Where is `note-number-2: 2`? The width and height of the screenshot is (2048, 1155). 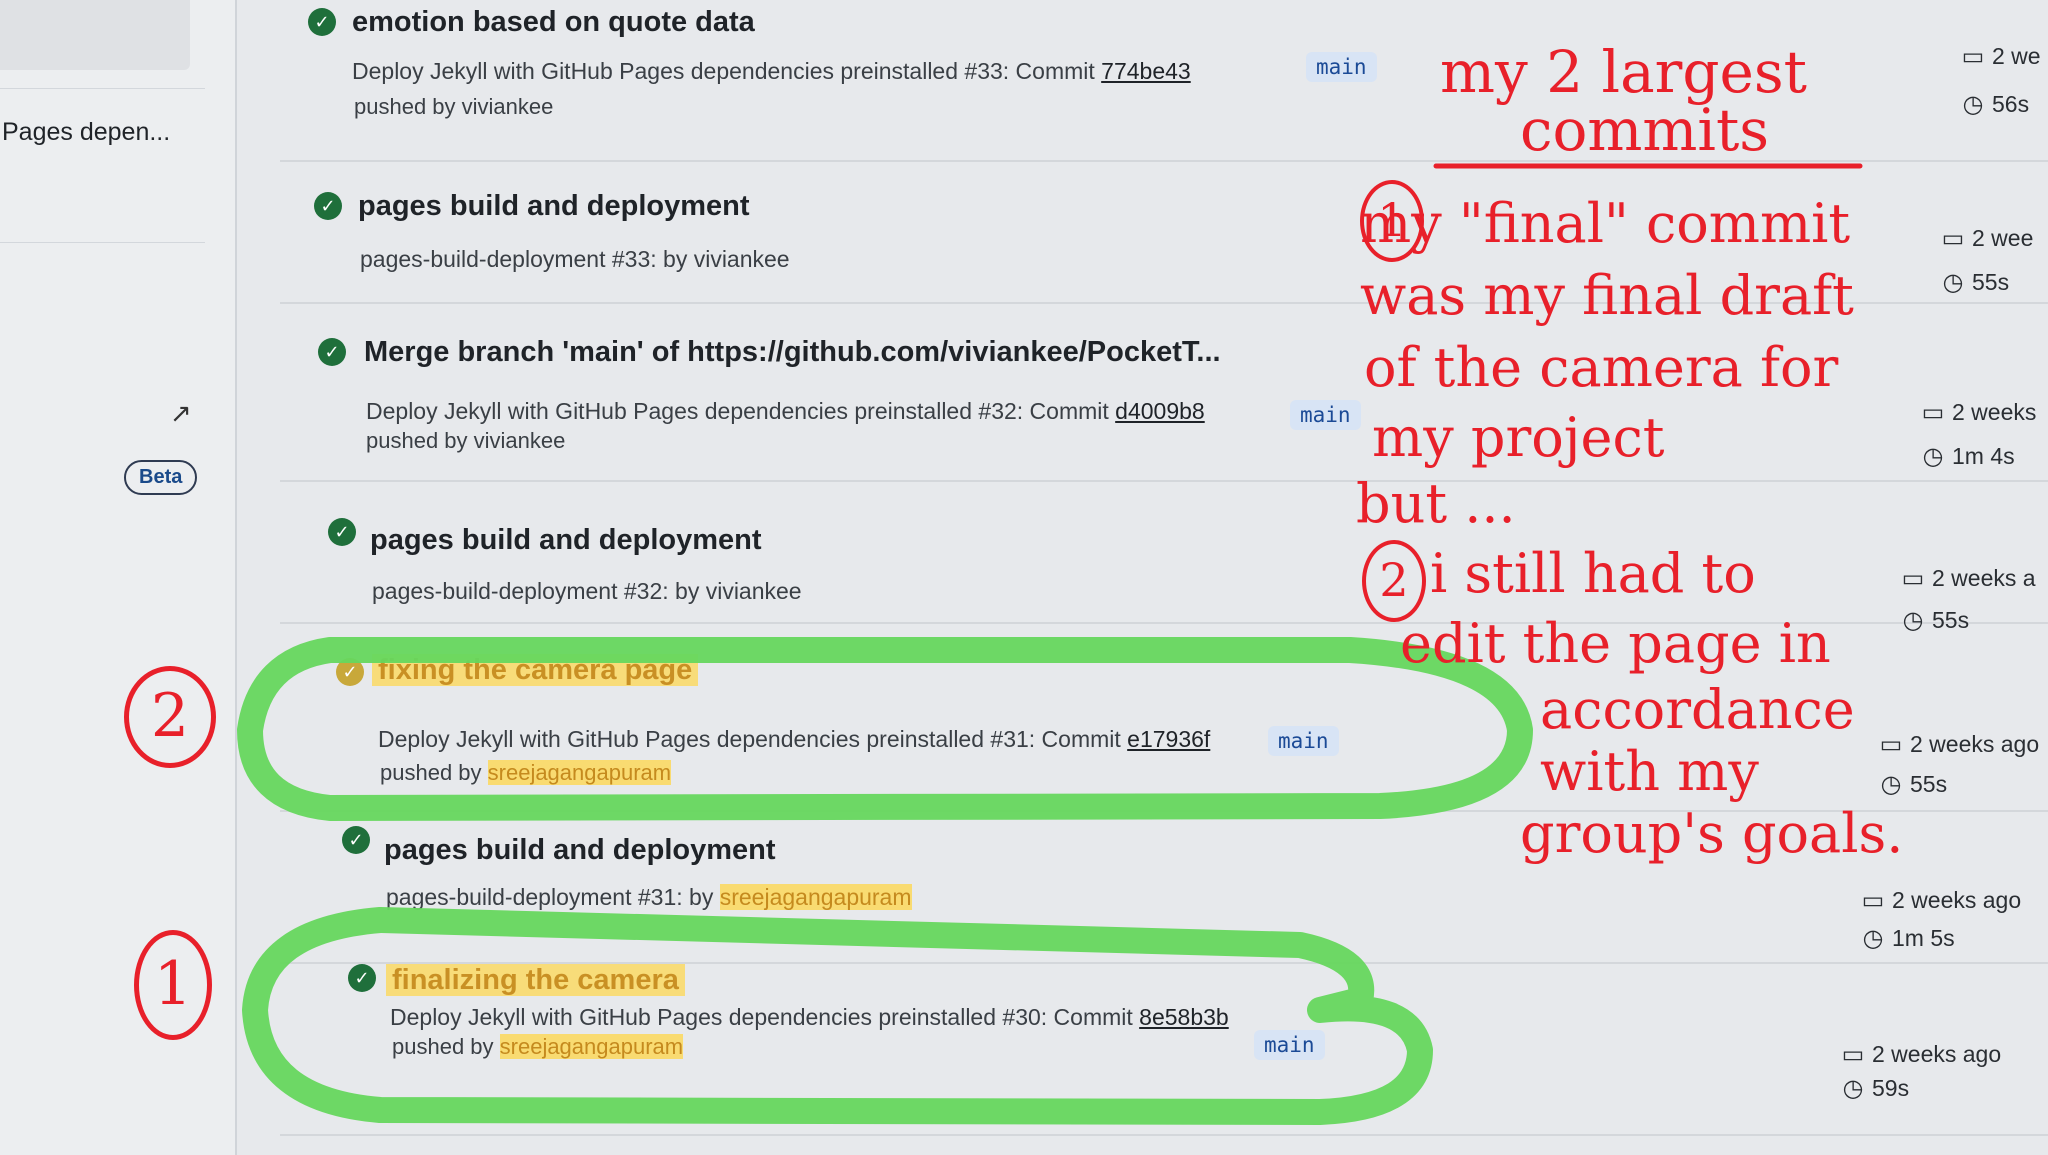
note-number-2: 2 is located at coordinates (1394, 581).